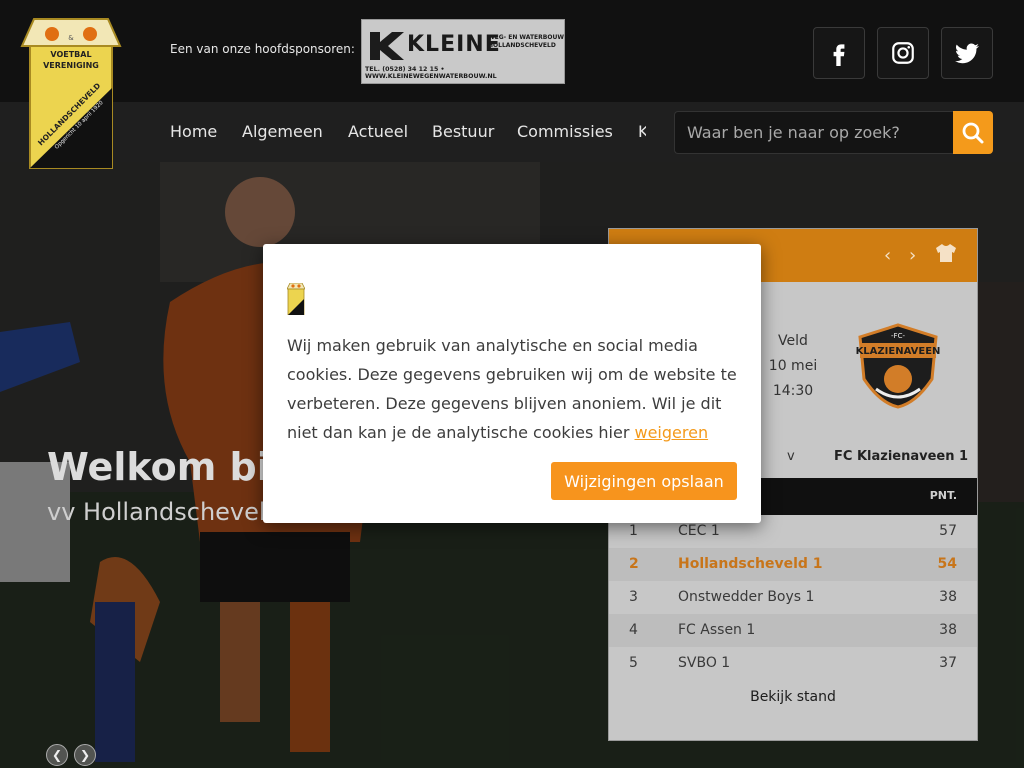  What do you see at coordinates (793, 663) in the screenshot?
I see `table-row: 5 SVBO 1 37` at bounding box center [793, 663].